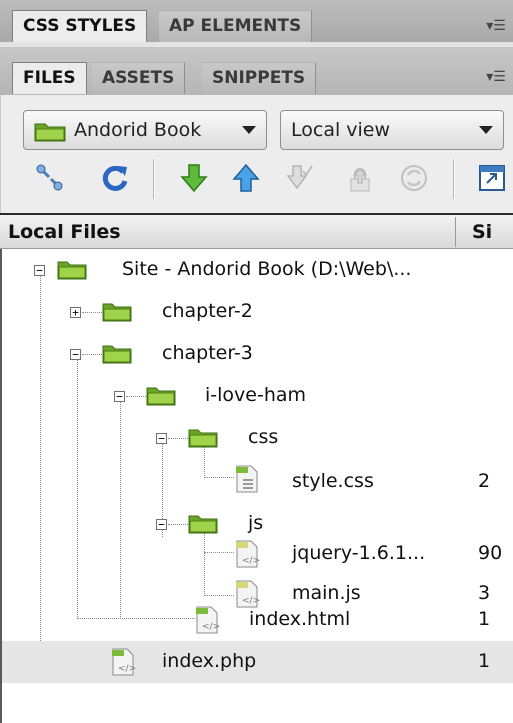 The height and width of the screenshot is (723, 513). I want to click on tree-item-label: style.css, so click(333, 481).